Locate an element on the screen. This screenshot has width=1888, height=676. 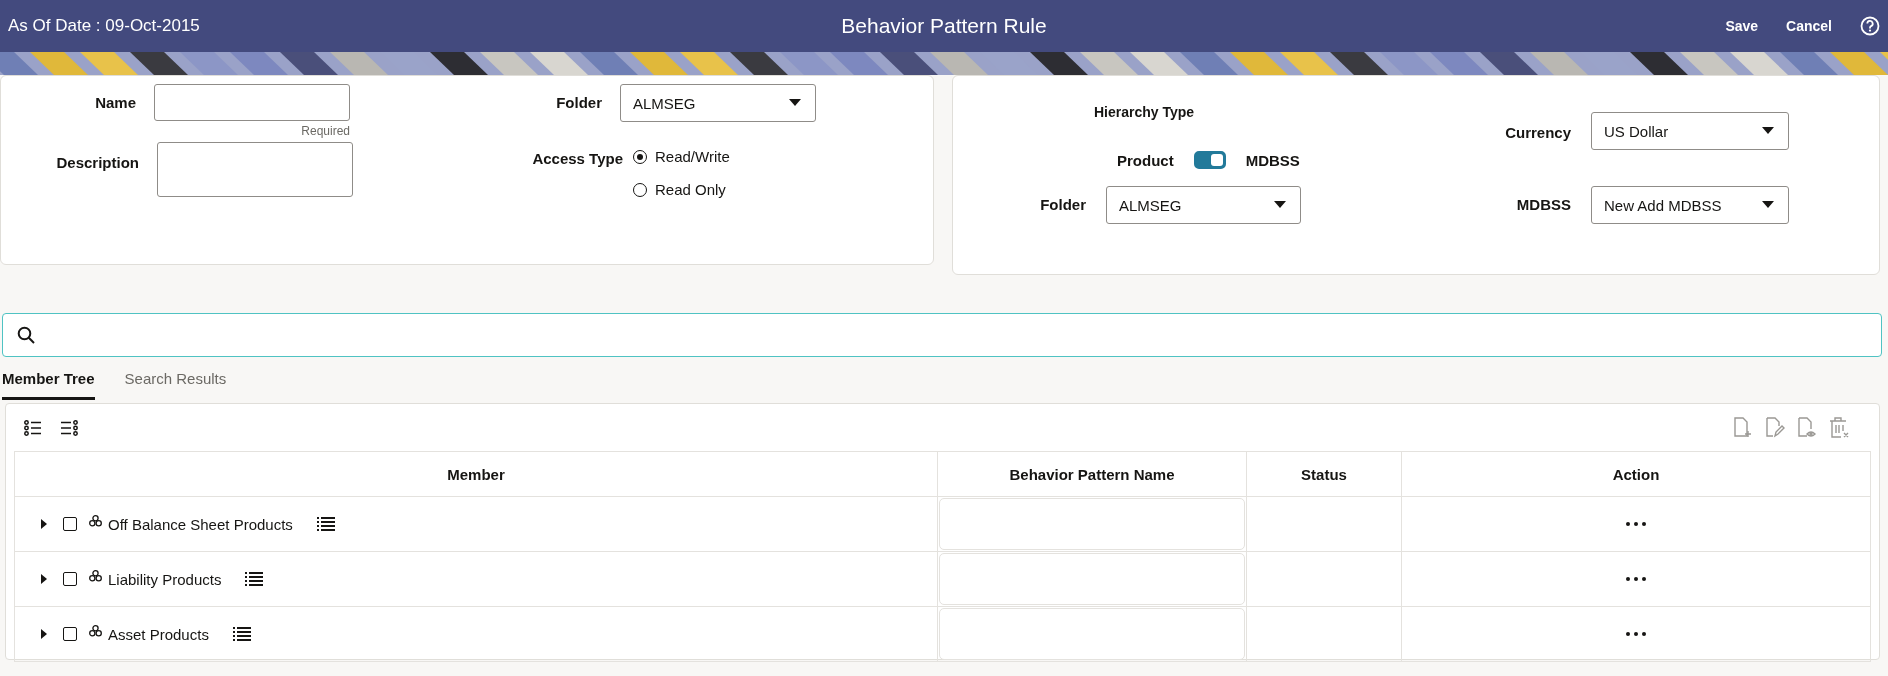
field-label: Access Type is located at coordinates (577, 159).